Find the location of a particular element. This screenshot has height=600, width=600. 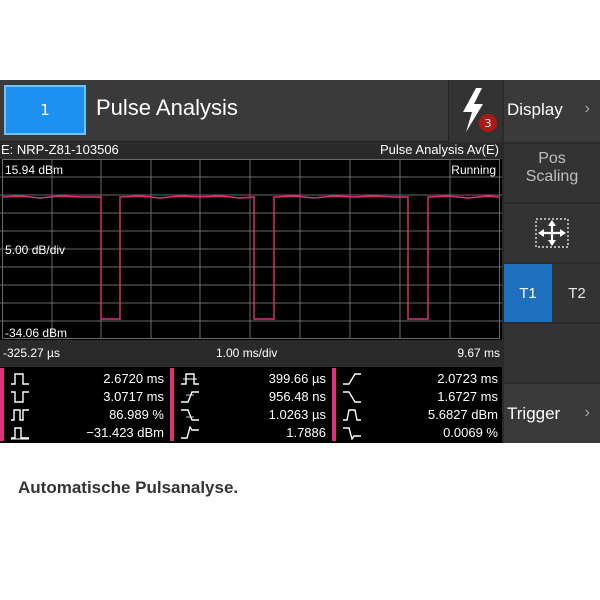

result-value: 86.989 % is located at coordinates (136, 414).